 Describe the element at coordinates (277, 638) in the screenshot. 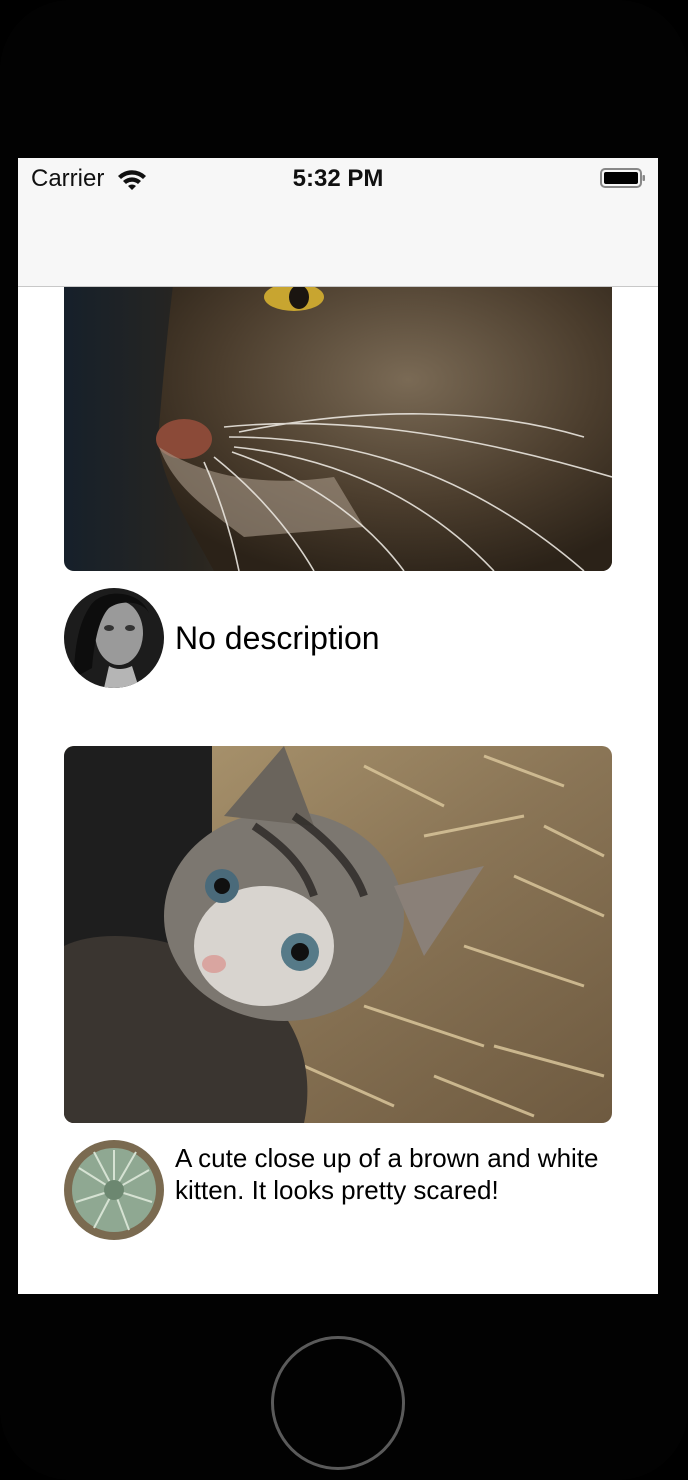

I see `post-description: No description` at that location.